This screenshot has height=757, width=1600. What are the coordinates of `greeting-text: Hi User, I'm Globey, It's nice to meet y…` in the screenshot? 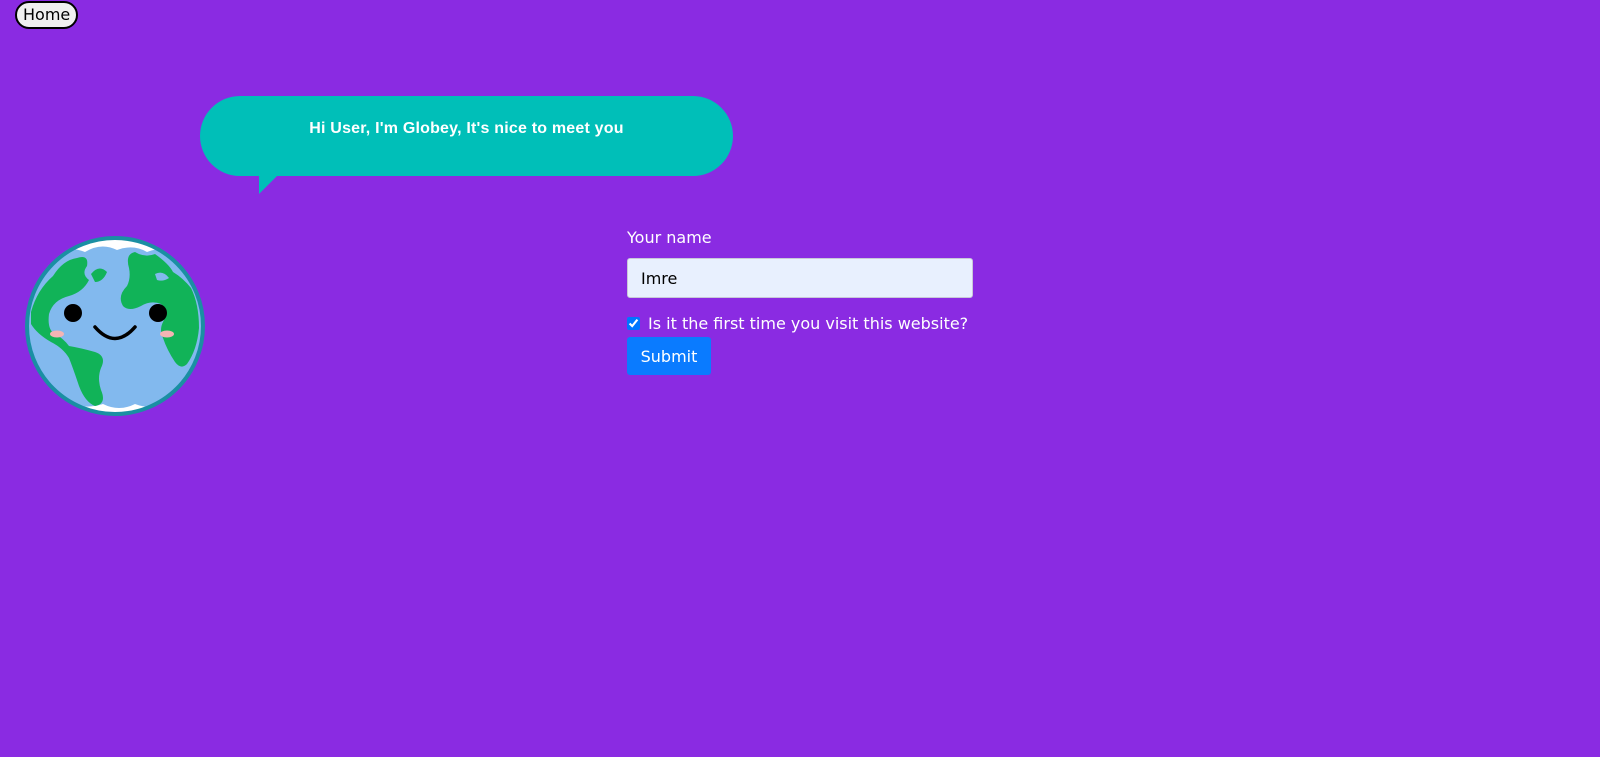 It's located at (466, 128).